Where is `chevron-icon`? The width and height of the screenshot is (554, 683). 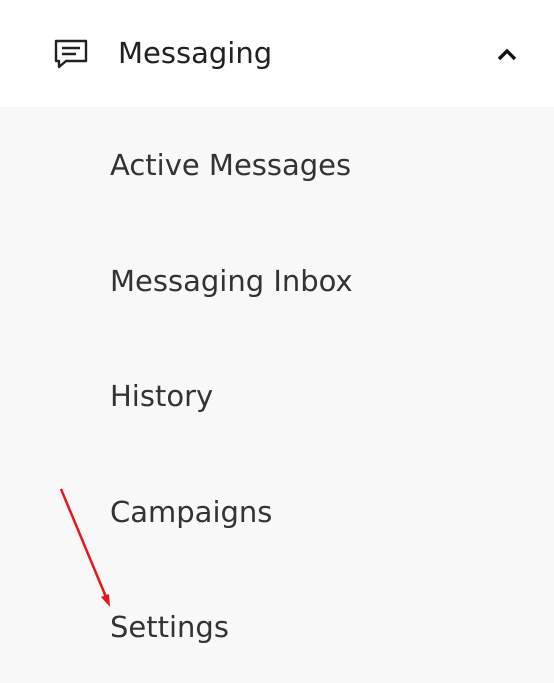
chevron-icon is located at coordinates (507, 53).